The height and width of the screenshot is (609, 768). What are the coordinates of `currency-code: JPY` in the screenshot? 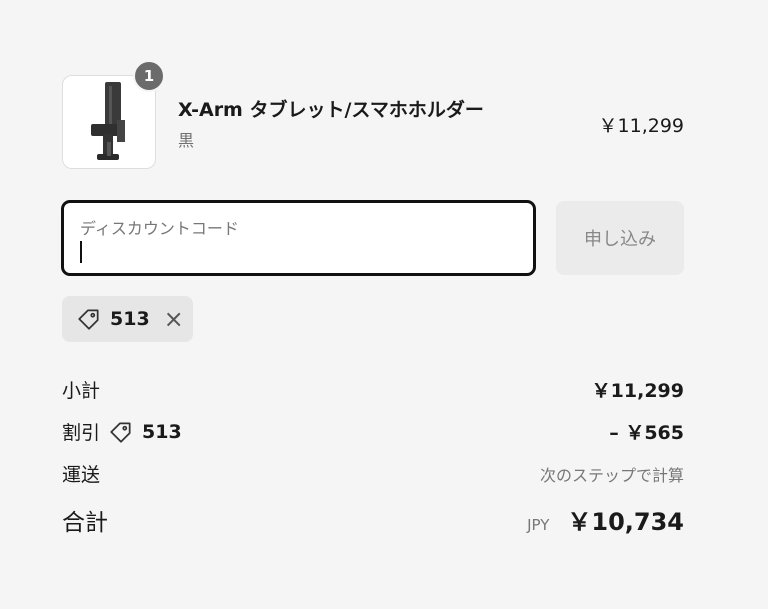 It's located at (538, 525).